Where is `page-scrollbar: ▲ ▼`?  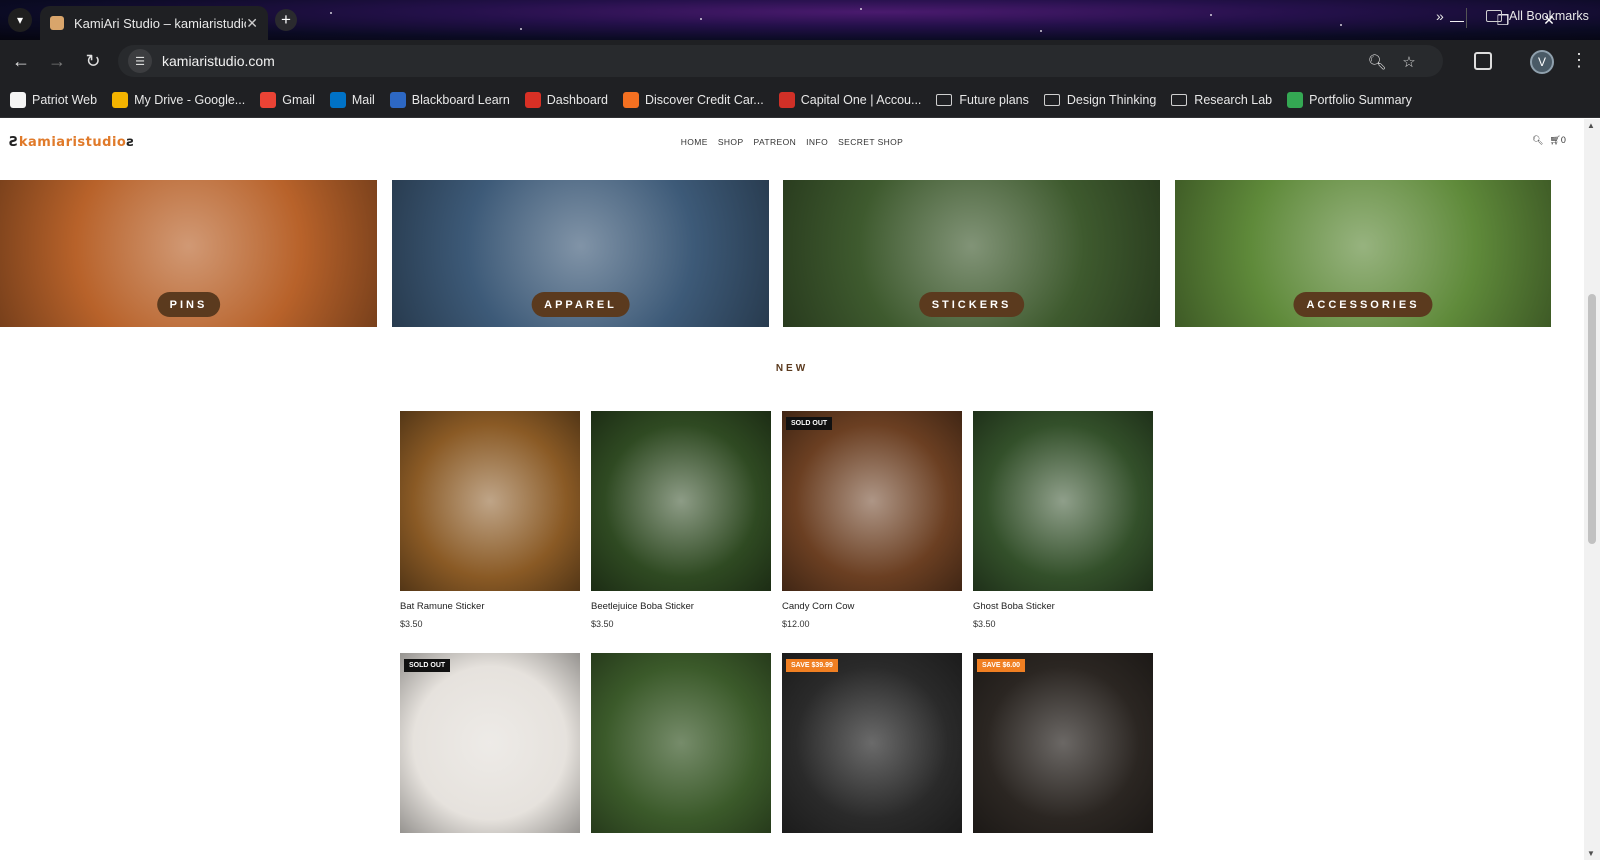 page-scrollbar: ▲ ▼ is located at coordinates (1592, 489).